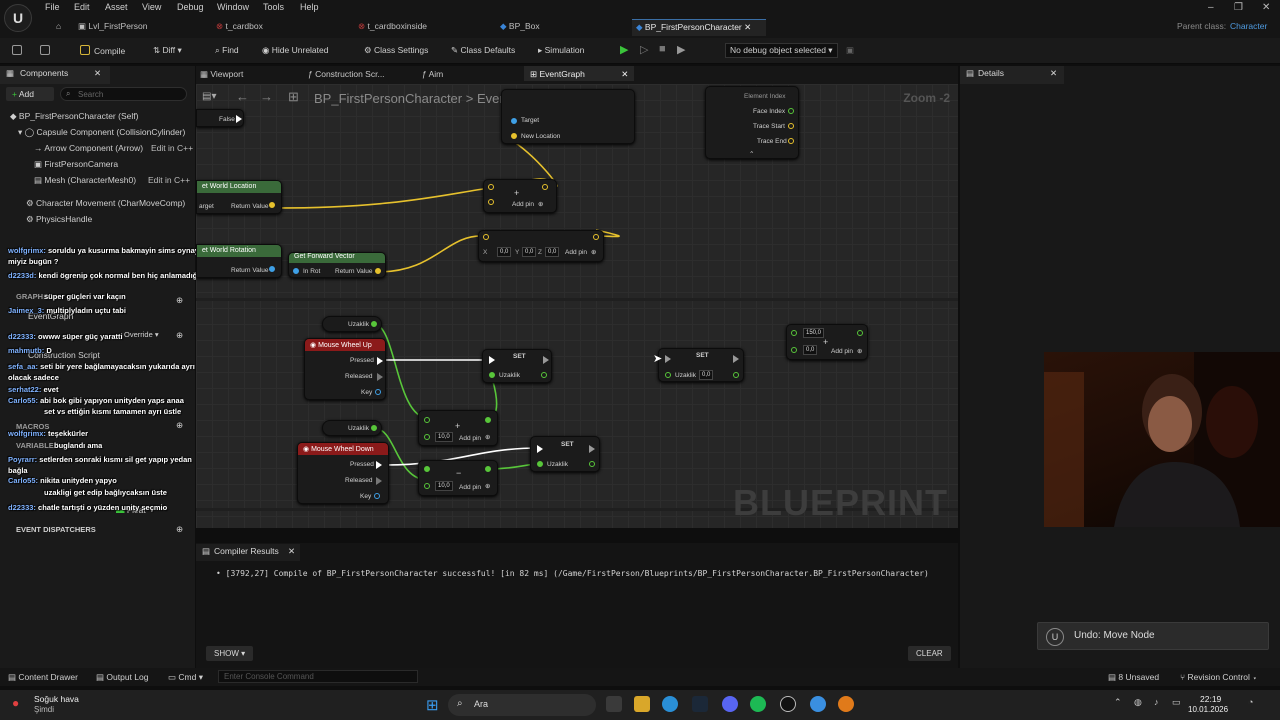  I want to click on node-get-uzaklik-2: Uzaklik, so click(352, 428).